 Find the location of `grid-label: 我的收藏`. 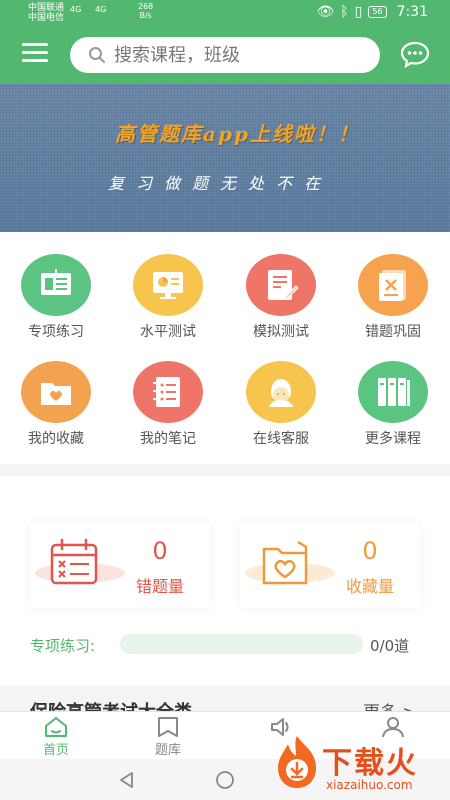

grid-label: 我的收藏 is located at coordinates (56, 439).